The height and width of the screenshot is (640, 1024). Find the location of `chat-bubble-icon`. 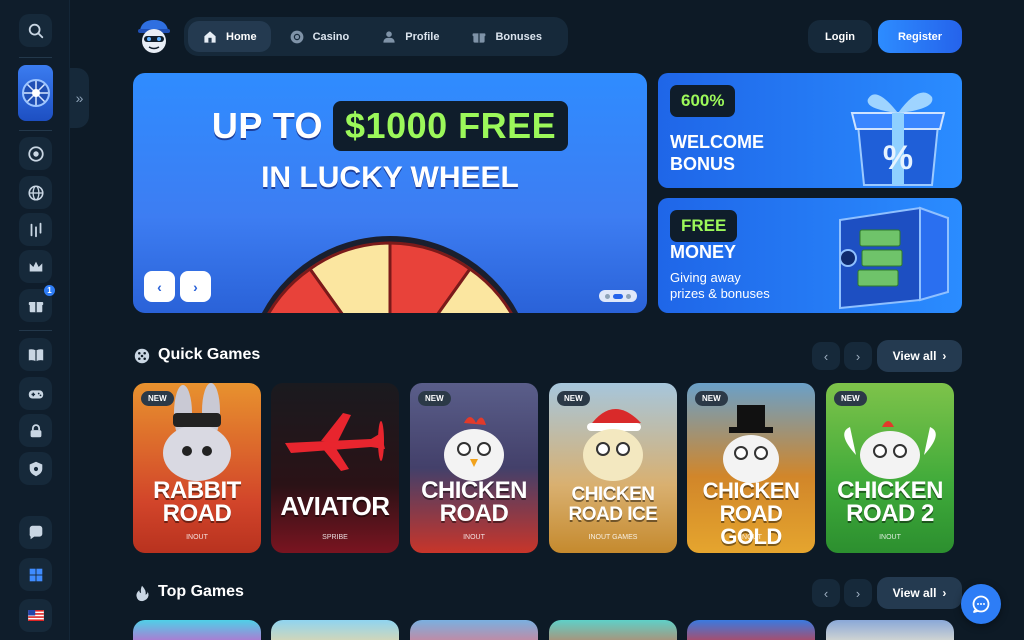

chat-bubble-icon is located at coordinates (981, 604).